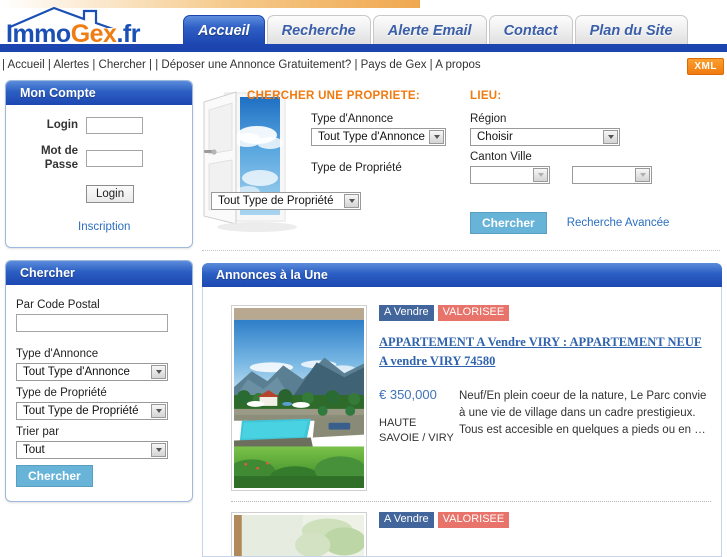  Describe the element at coordinates (545, 137) in the screenshot. I see `hero-region-select: Choisir` at that location.